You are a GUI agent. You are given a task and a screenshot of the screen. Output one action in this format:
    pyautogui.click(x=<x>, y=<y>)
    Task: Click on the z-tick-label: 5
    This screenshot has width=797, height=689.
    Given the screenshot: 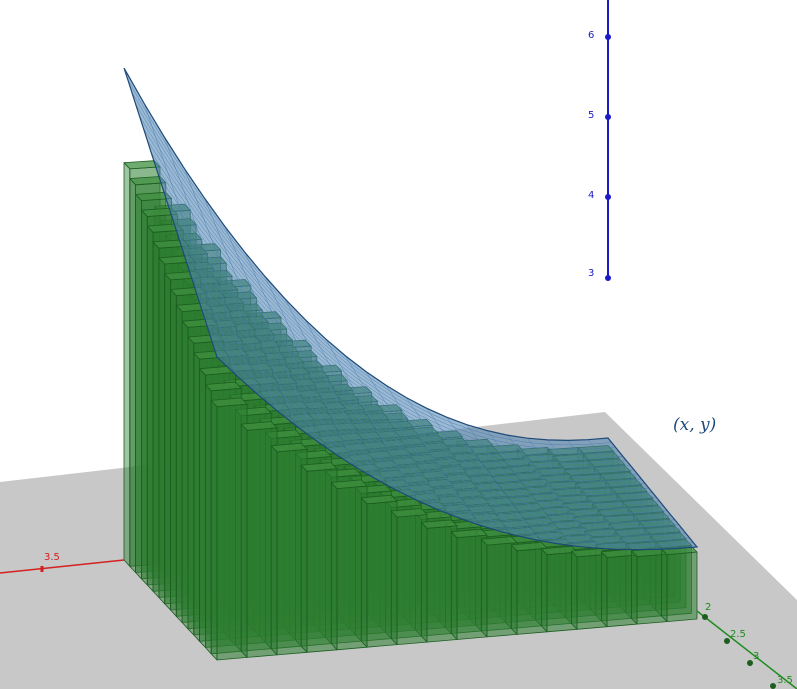 What is the action you would take?
    pyautogui.click(x=591, y=115)
    